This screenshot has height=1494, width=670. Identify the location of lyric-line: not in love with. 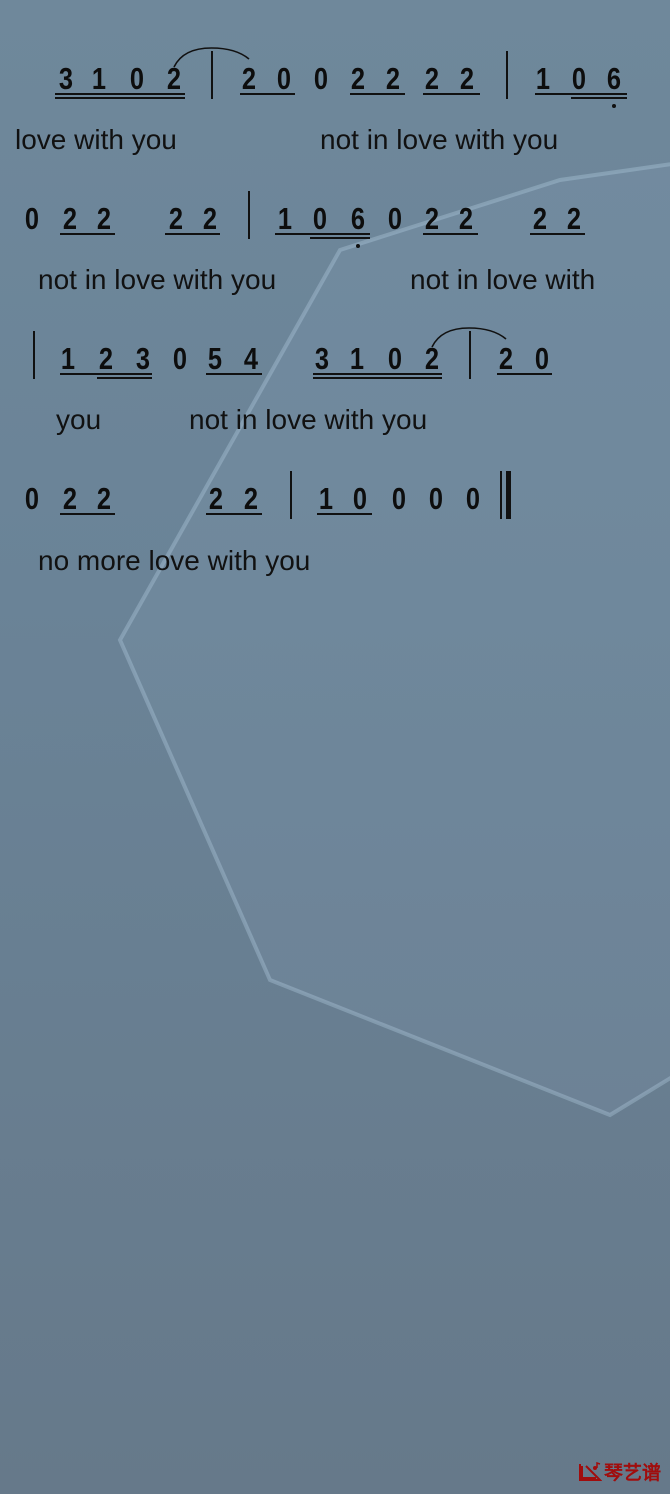
(503, 279).